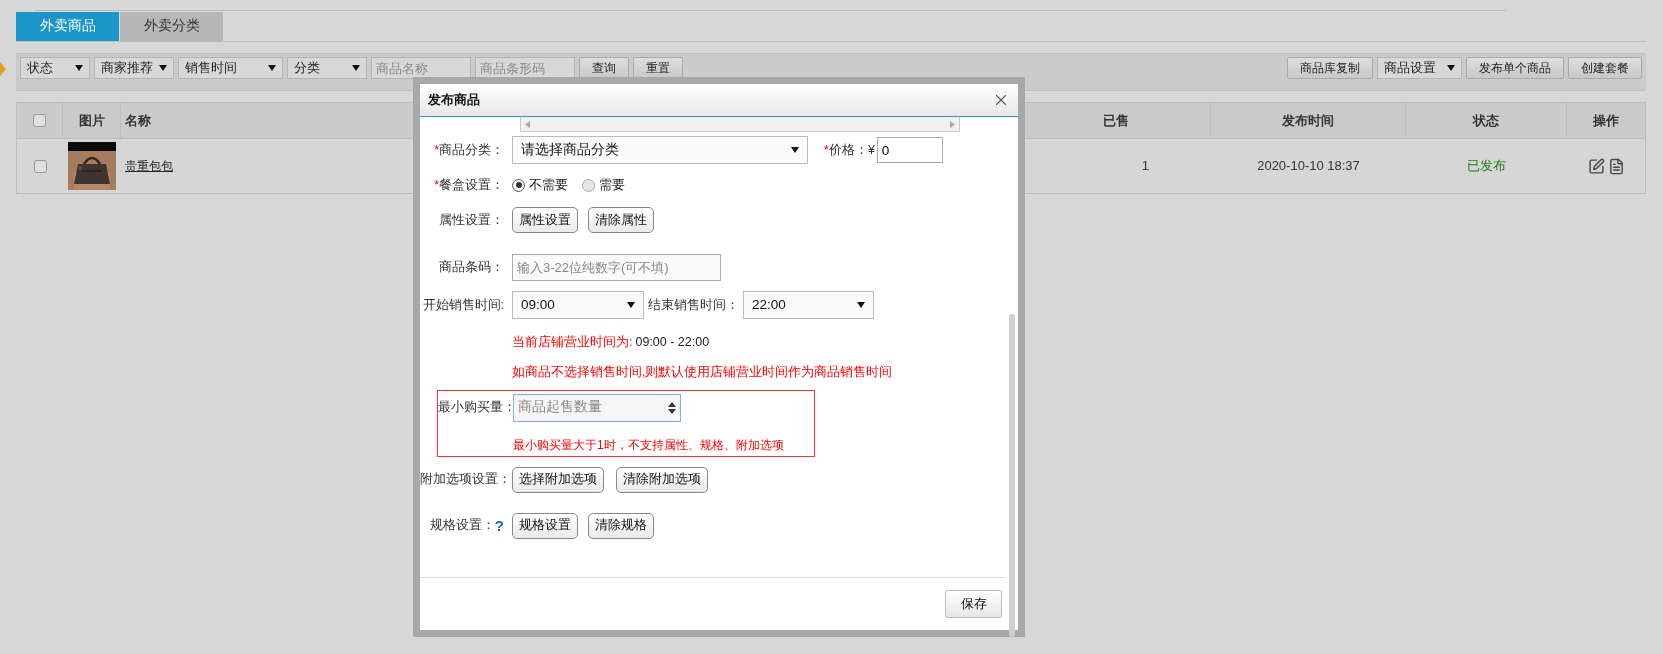  What do you see at coordinates (471, 219) in the screenshot?
I see `field-label: 属性设置：` at bounding box center [471, 219].